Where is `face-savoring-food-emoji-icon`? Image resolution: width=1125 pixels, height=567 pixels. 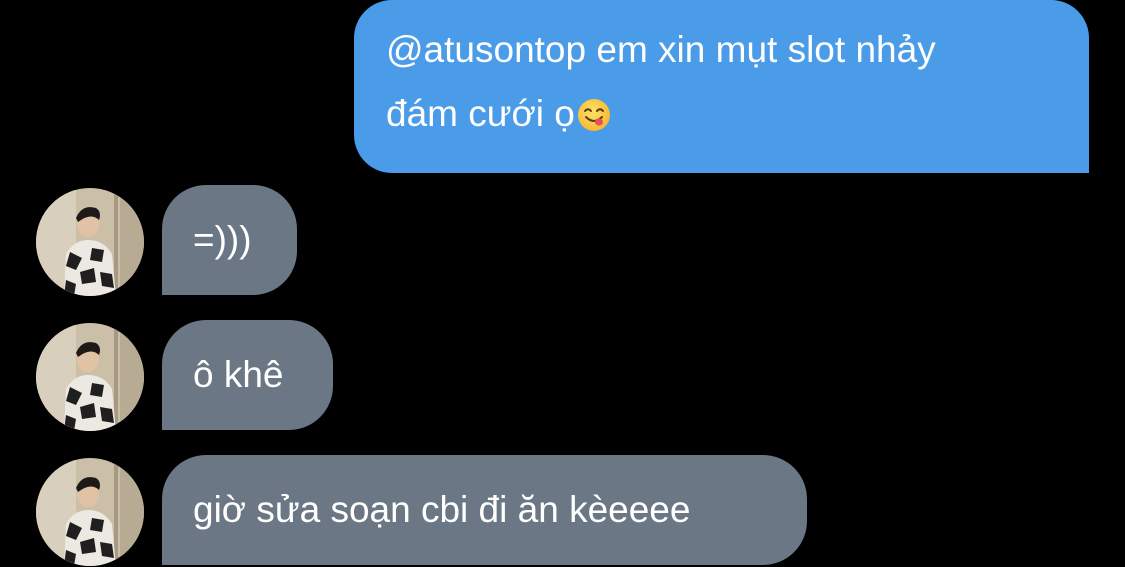
face-savoring-food-emoji-icon is located at coordinates (594, 109).